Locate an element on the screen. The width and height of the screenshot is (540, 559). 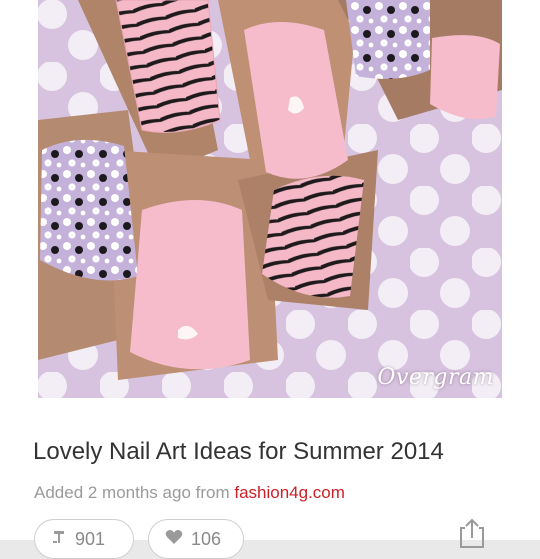
share-button is located at coordinates (472, 533).